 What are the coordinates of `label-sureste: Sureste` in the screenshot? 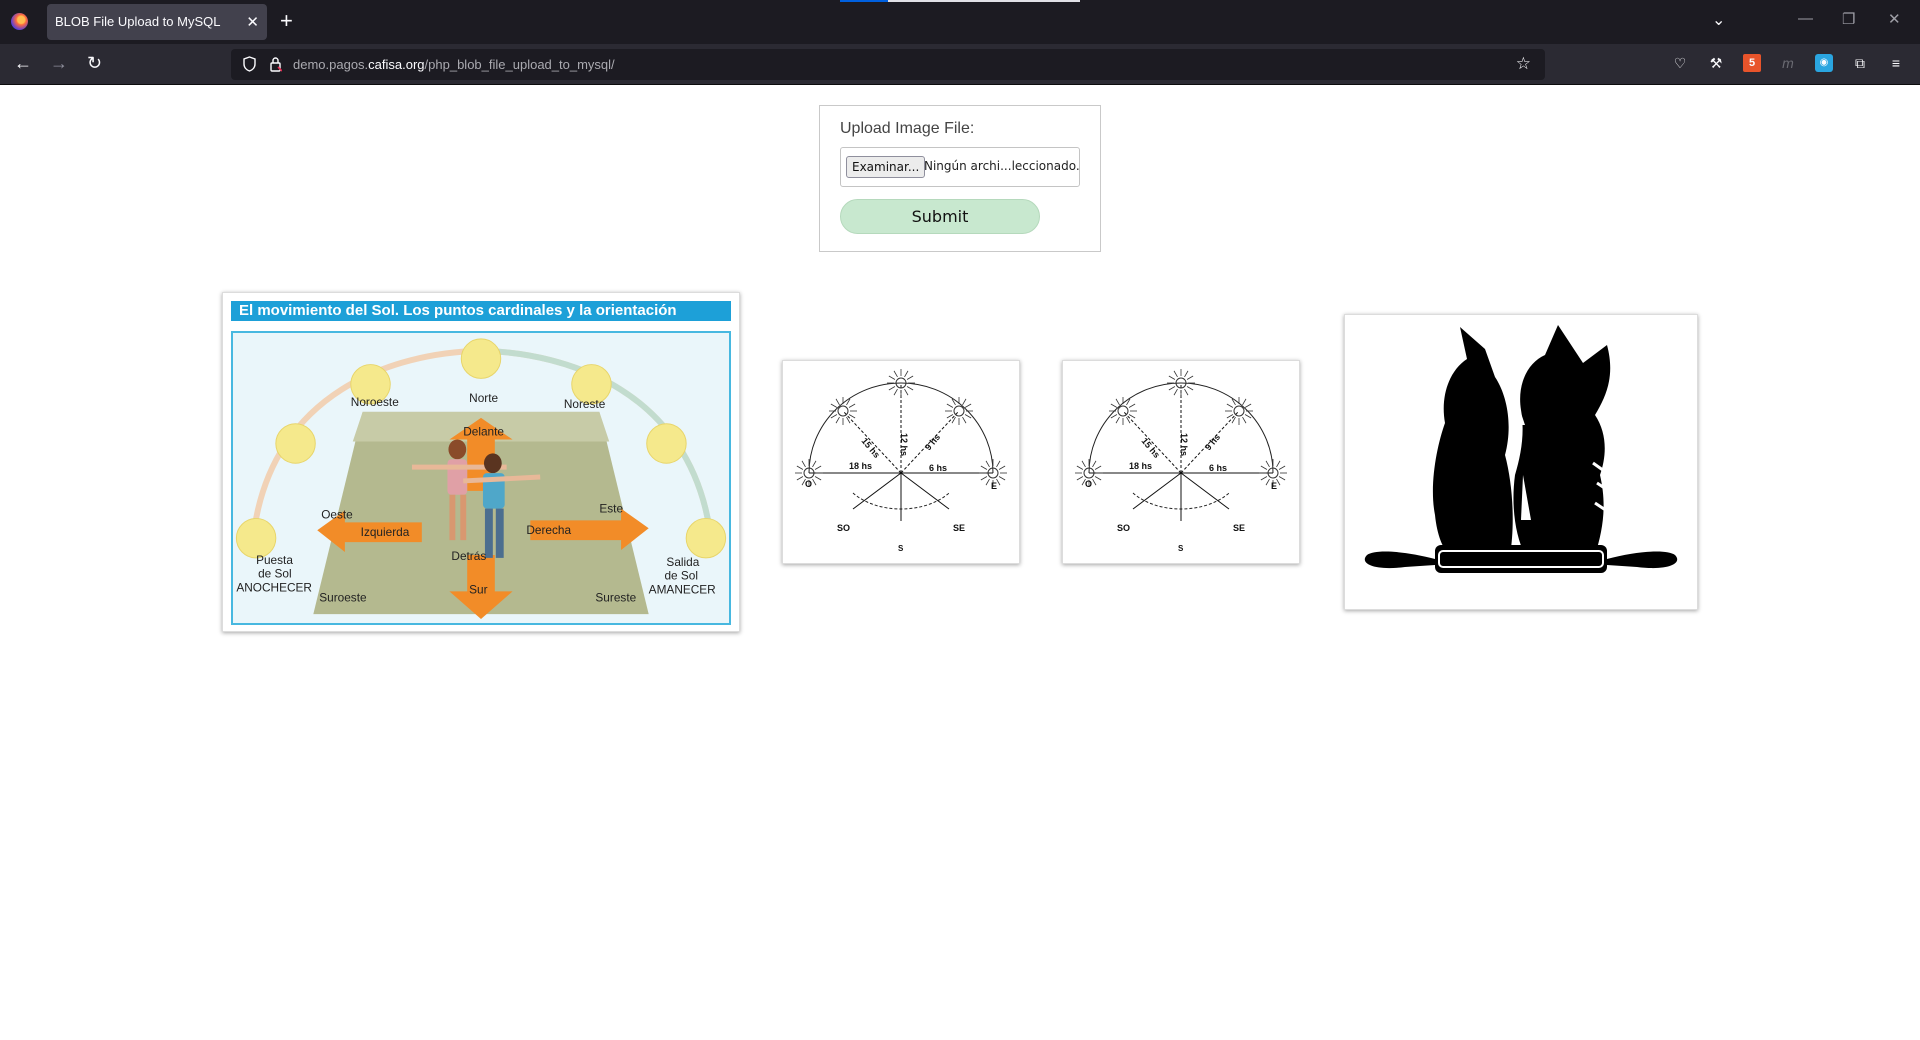 It's located at (615, 597).